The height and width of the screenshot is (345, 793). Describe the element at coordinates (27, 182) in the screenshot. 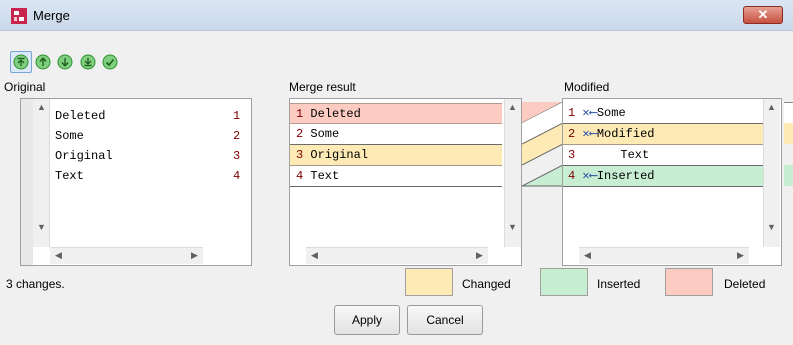

I see `original-left-gutter` at that location.